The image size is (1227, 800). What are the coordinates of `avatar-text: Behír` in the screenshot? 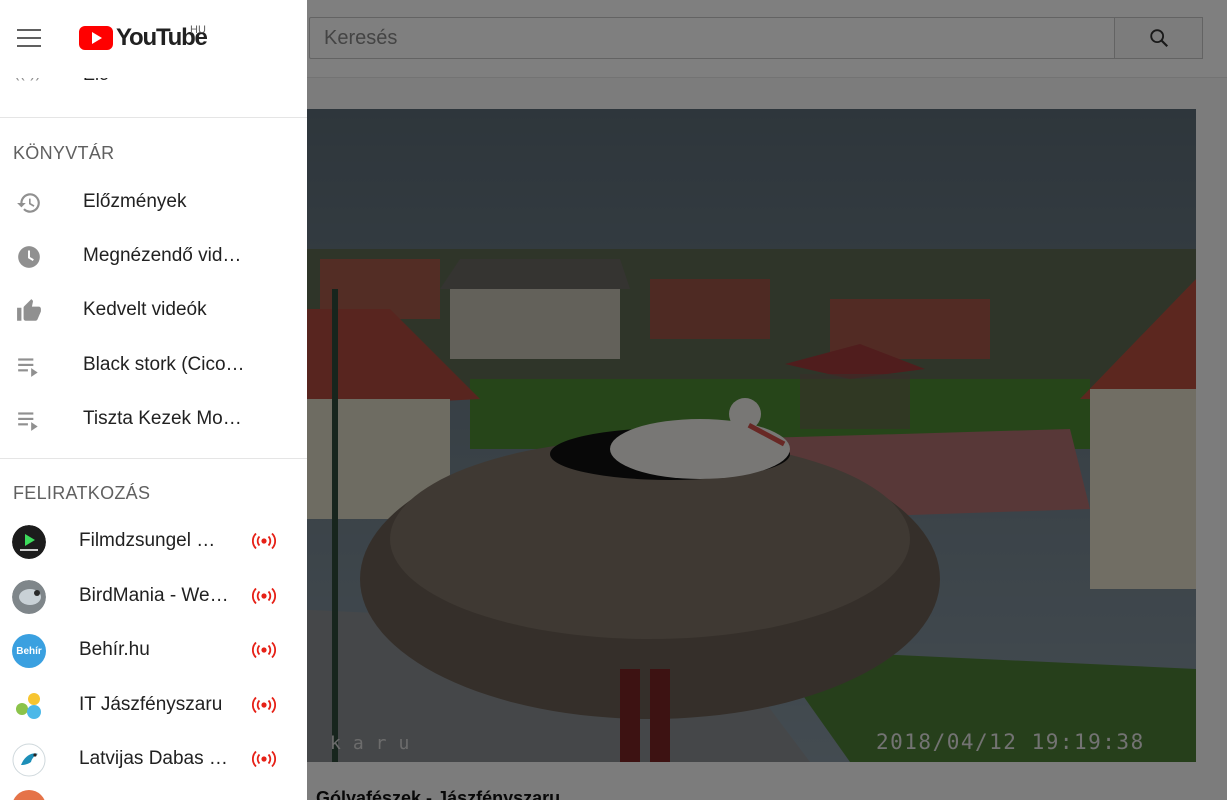 It's located at (29, 651).